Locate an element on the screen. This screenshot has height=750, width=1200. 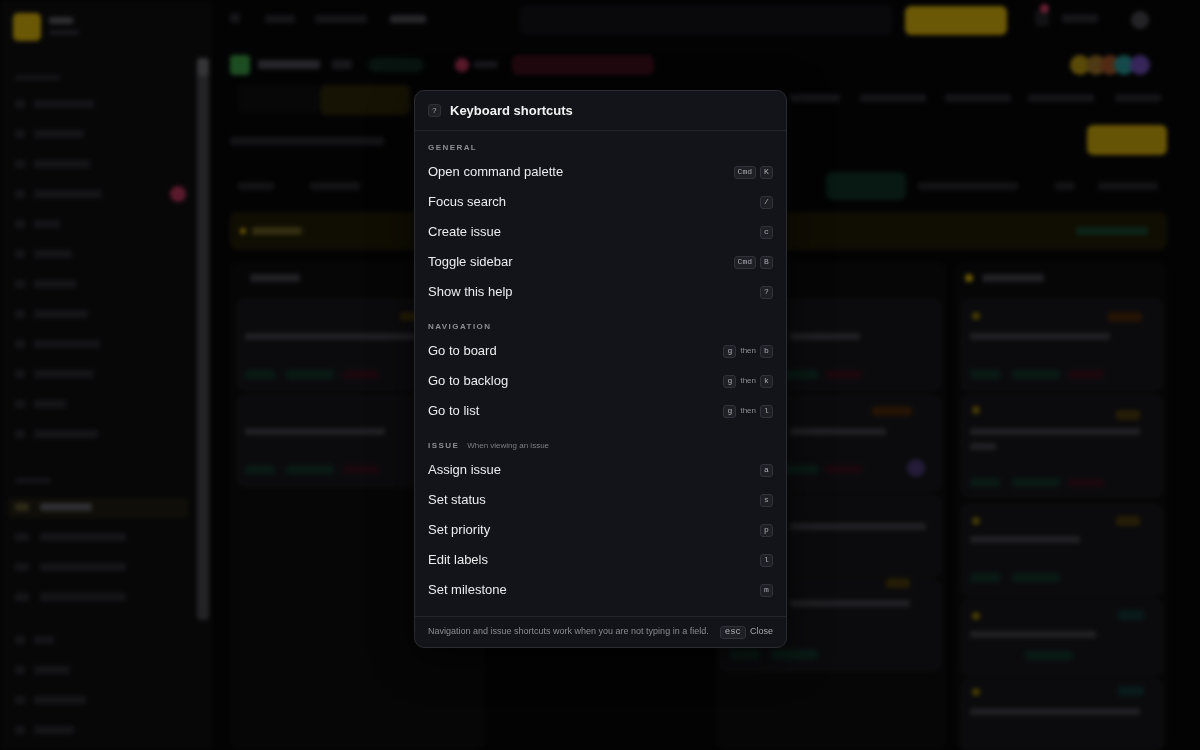
keyboard-key: / is located at coordinates (766, 202).